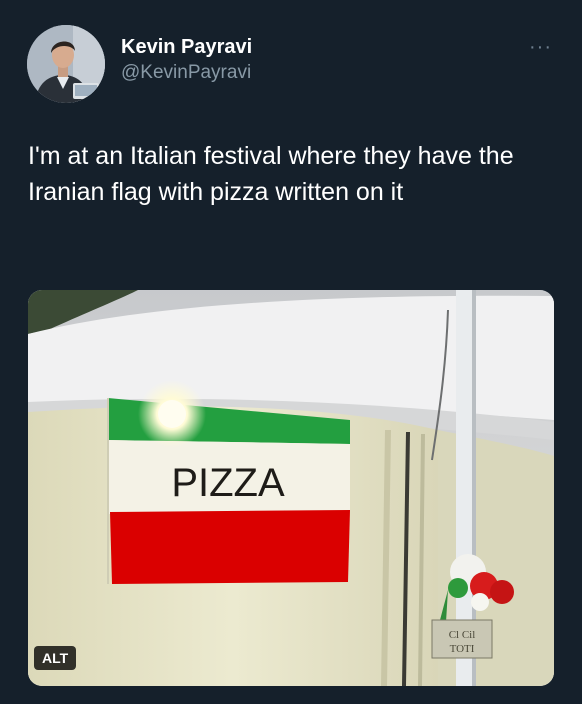 The image size is (582, 704). I want to click on author-handle: @KevinPayravi, so click(186, 73).